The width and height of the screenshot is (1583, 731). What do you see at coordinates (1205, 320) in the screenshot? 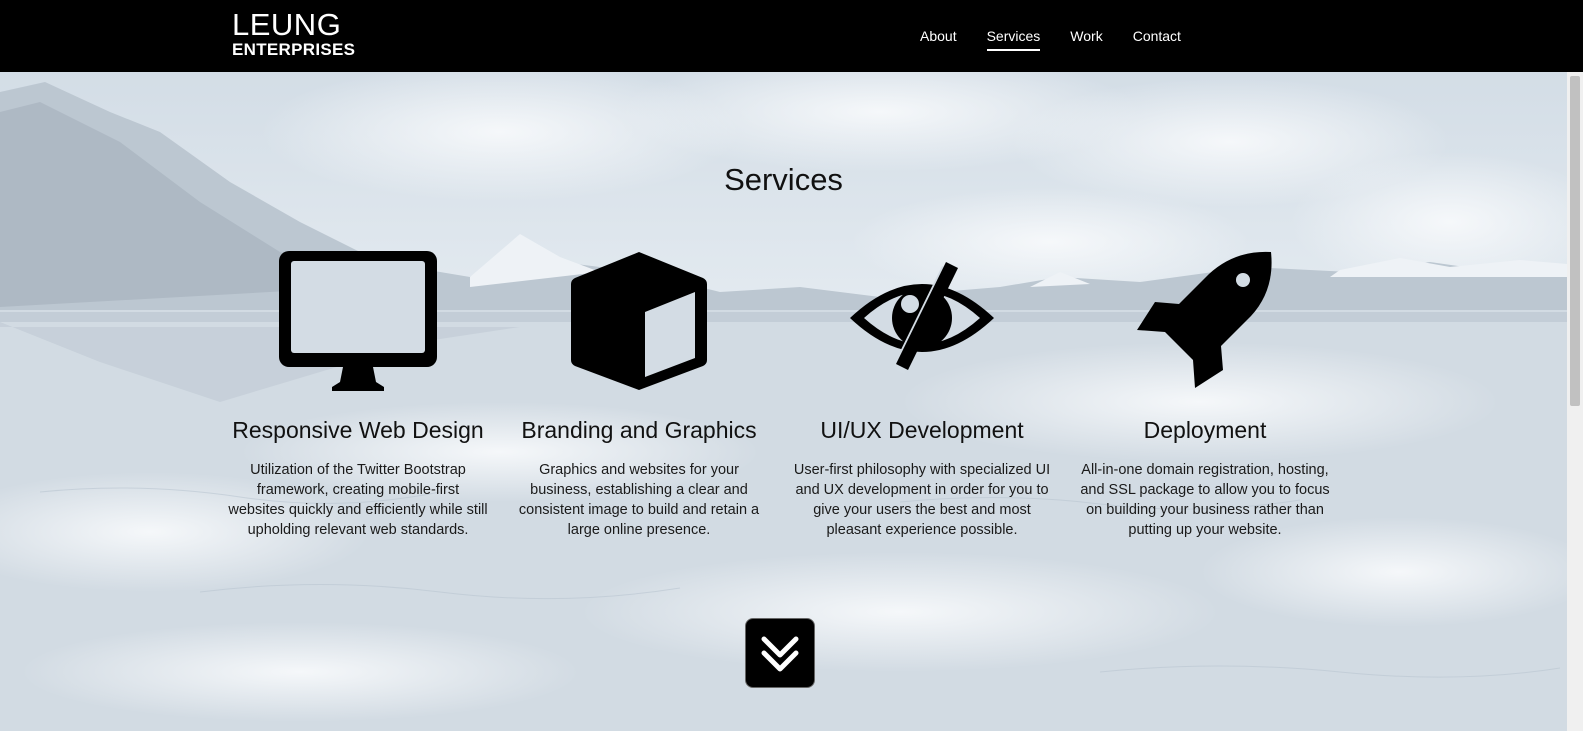
I see `rocket-icon` at bounding box center [1205, 320].